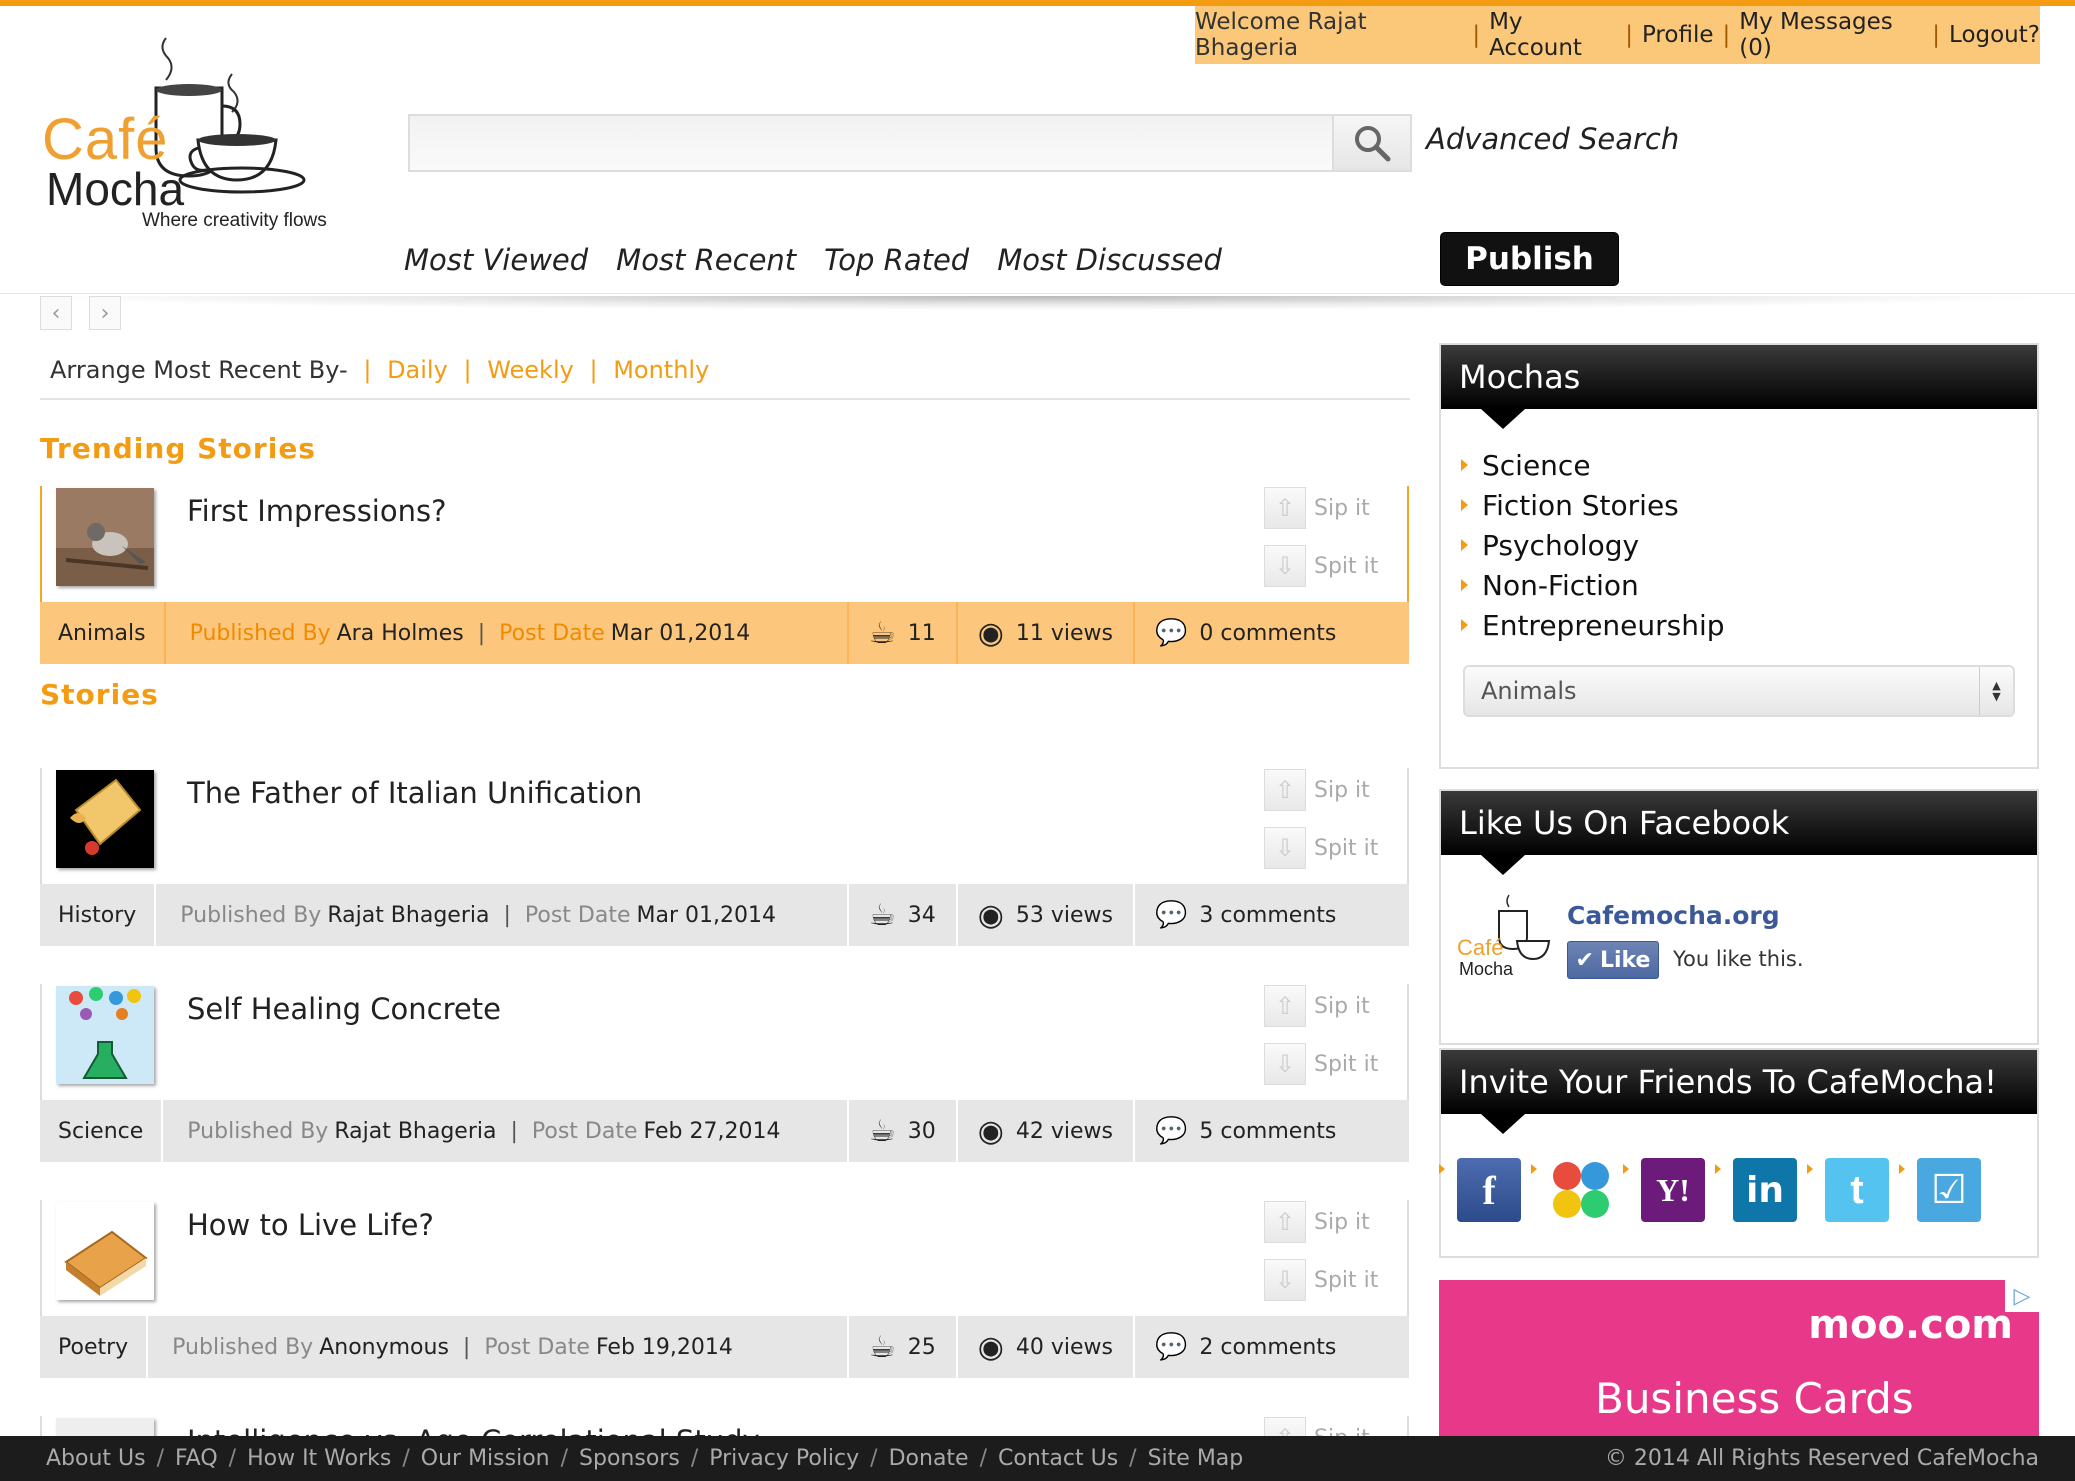 The image size is (2075, 1481). Describe the element at coordinates (1994, 35) in the screenshot. I see `logout-link: Logout?` at that location.